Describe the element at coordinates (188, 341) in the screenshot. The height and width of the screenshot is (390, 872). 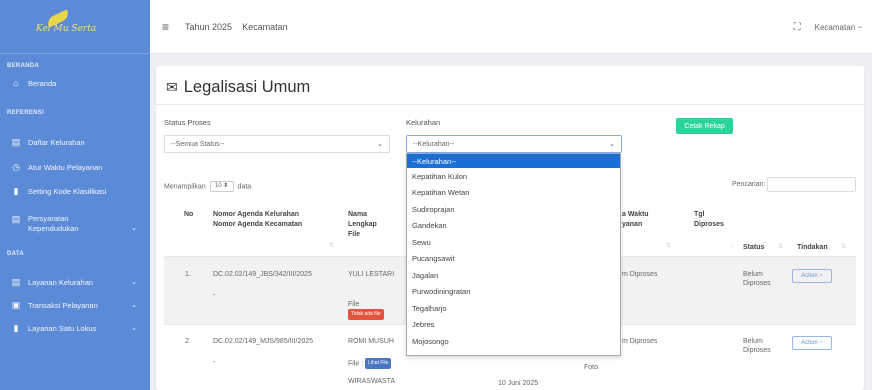
I see `row-no: 2.` at that location.